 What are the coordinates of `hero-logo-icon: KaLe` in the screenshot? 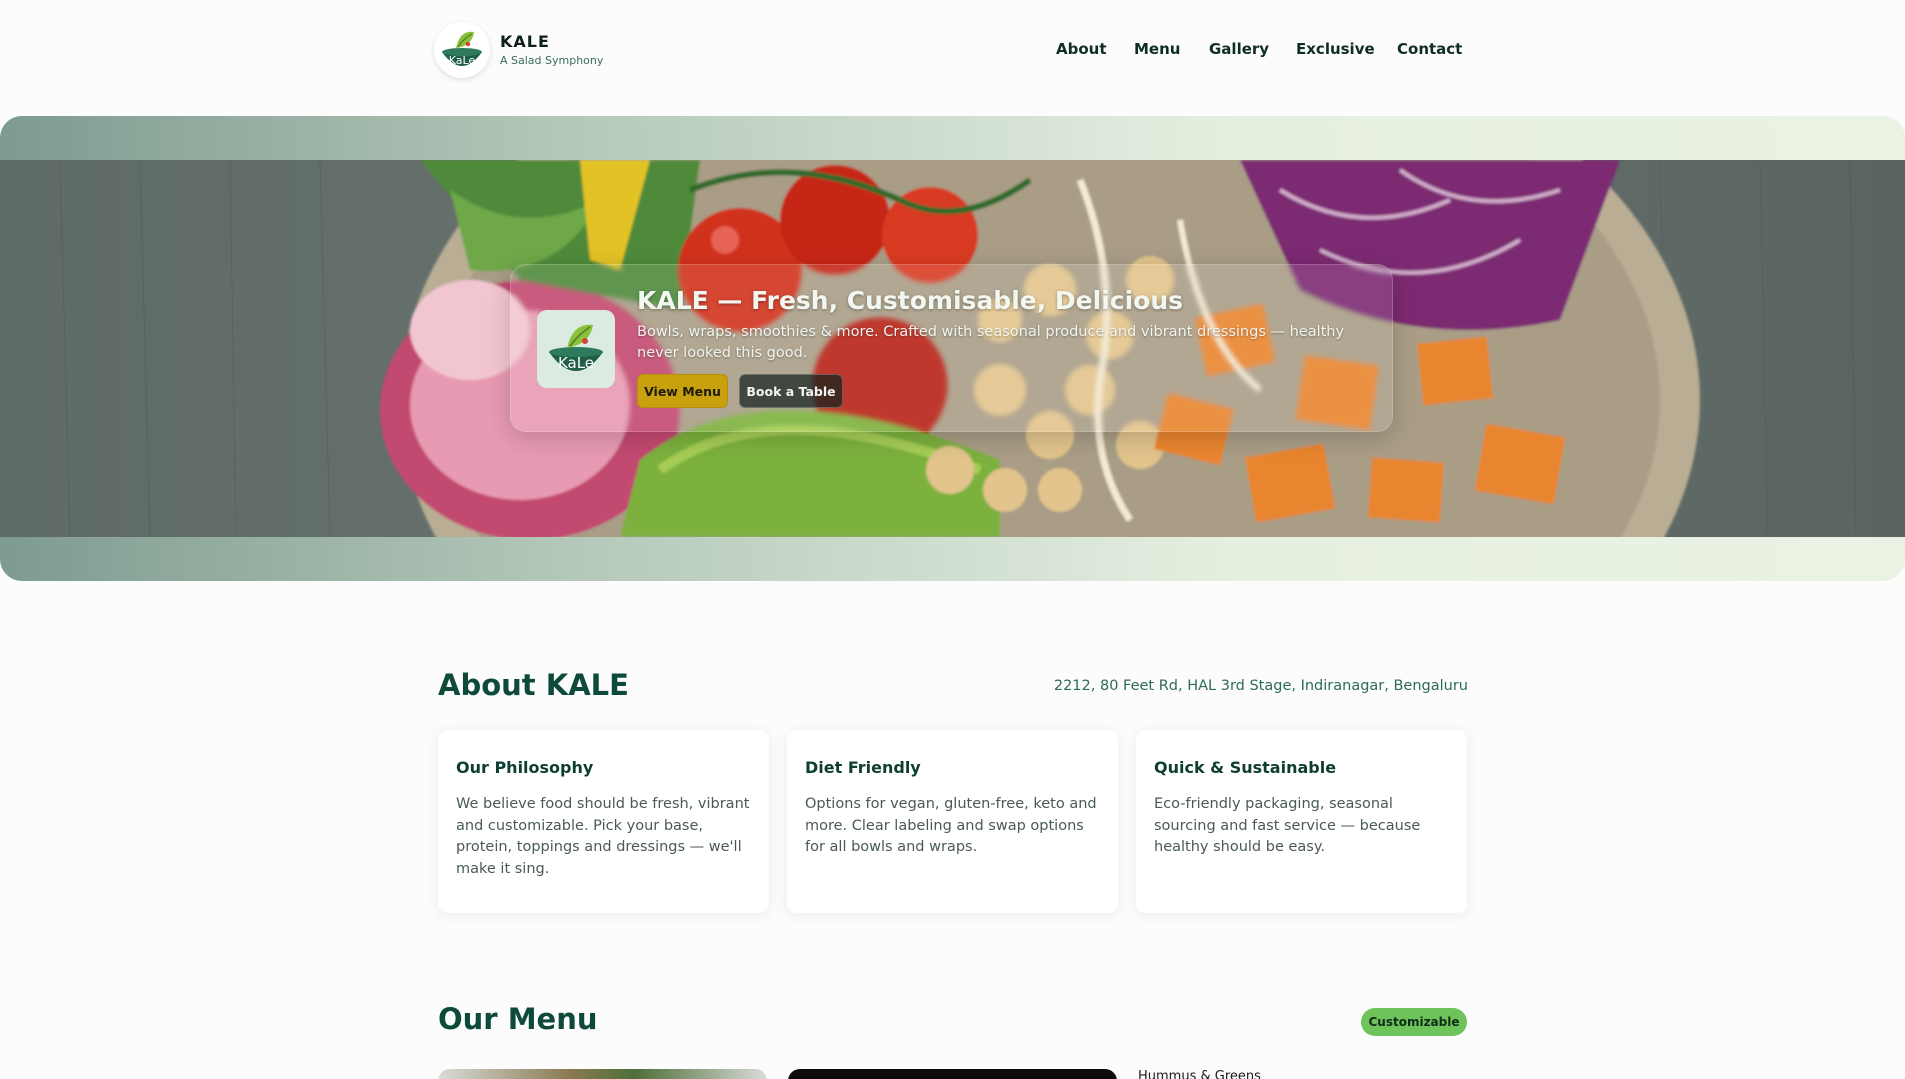 It's located at (576, 349).